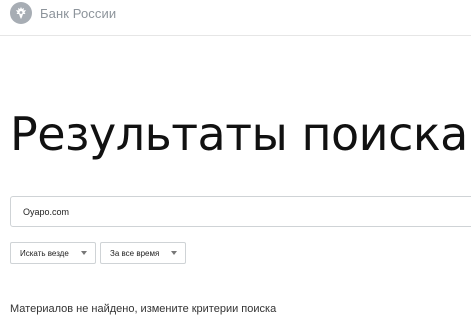 The image size is (471, 328). I want to click on search-input, so click(240, 211).